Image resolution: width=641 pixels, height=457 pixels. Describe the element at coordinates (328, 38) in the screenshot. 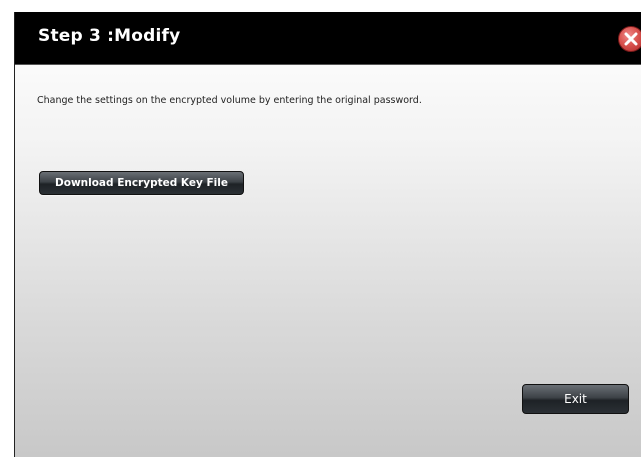

I see `dialog-titlebar: Step 3 :Modify` at that location.